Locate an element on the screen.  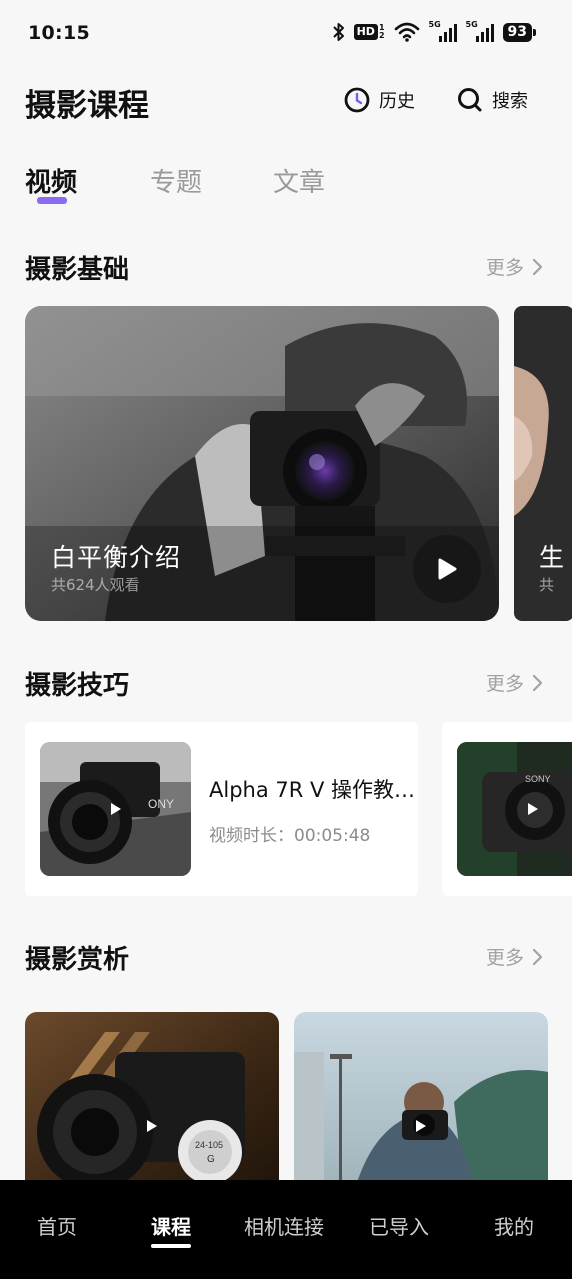
tips-more-link: 更多 is located at coordinates (515, 682).